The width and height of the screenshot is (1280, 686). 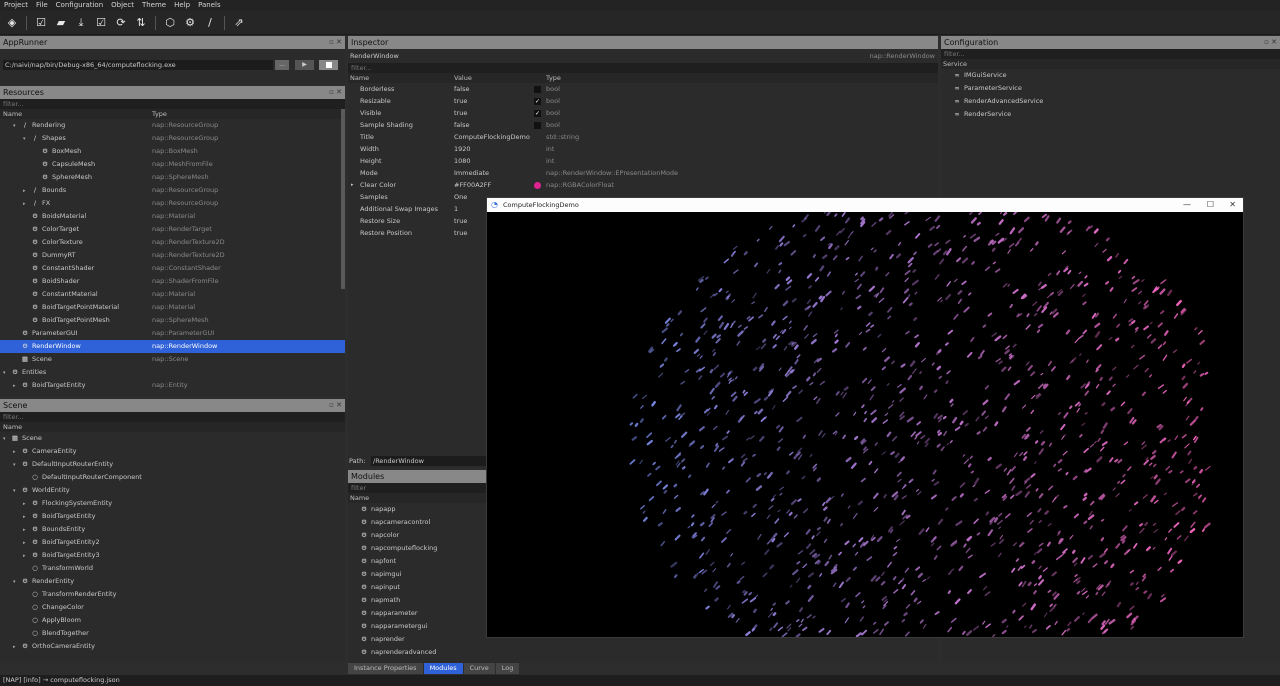 I want to click on resource-row: ⚙ BoxMesh nap::BoxMesh, so click(x=172, y=151).